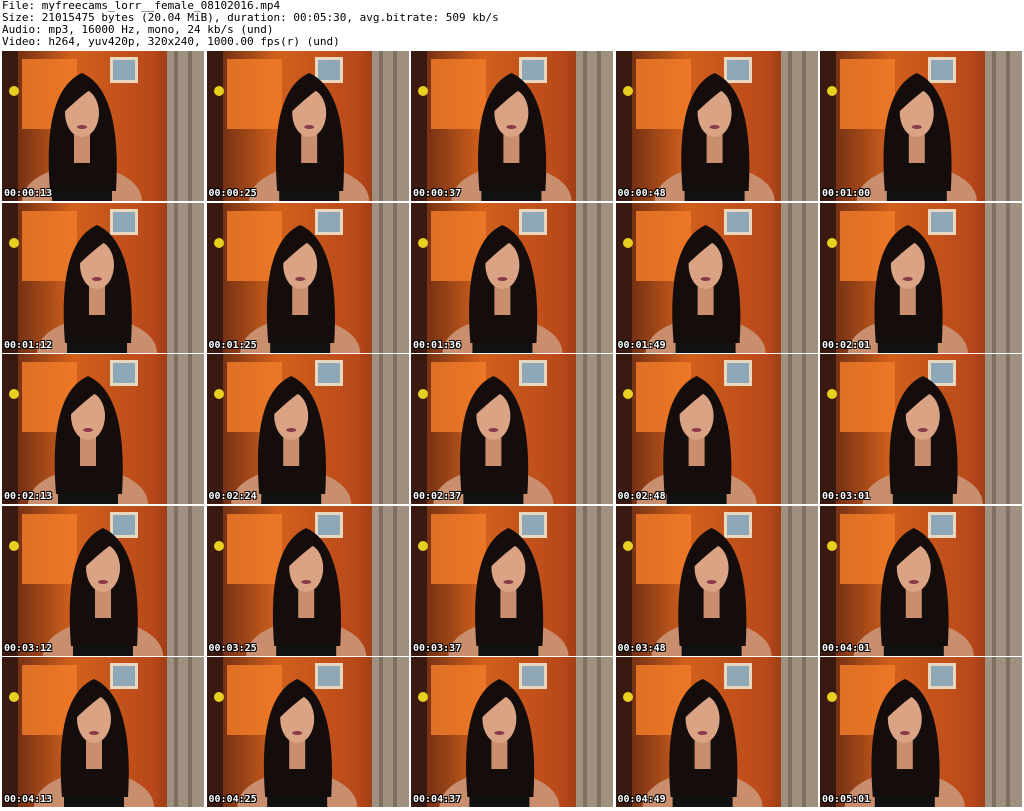  Describe the element at coordinates (437, 799) in the screenshot. I see `frame-timestamp: 00:04:37` at that location.